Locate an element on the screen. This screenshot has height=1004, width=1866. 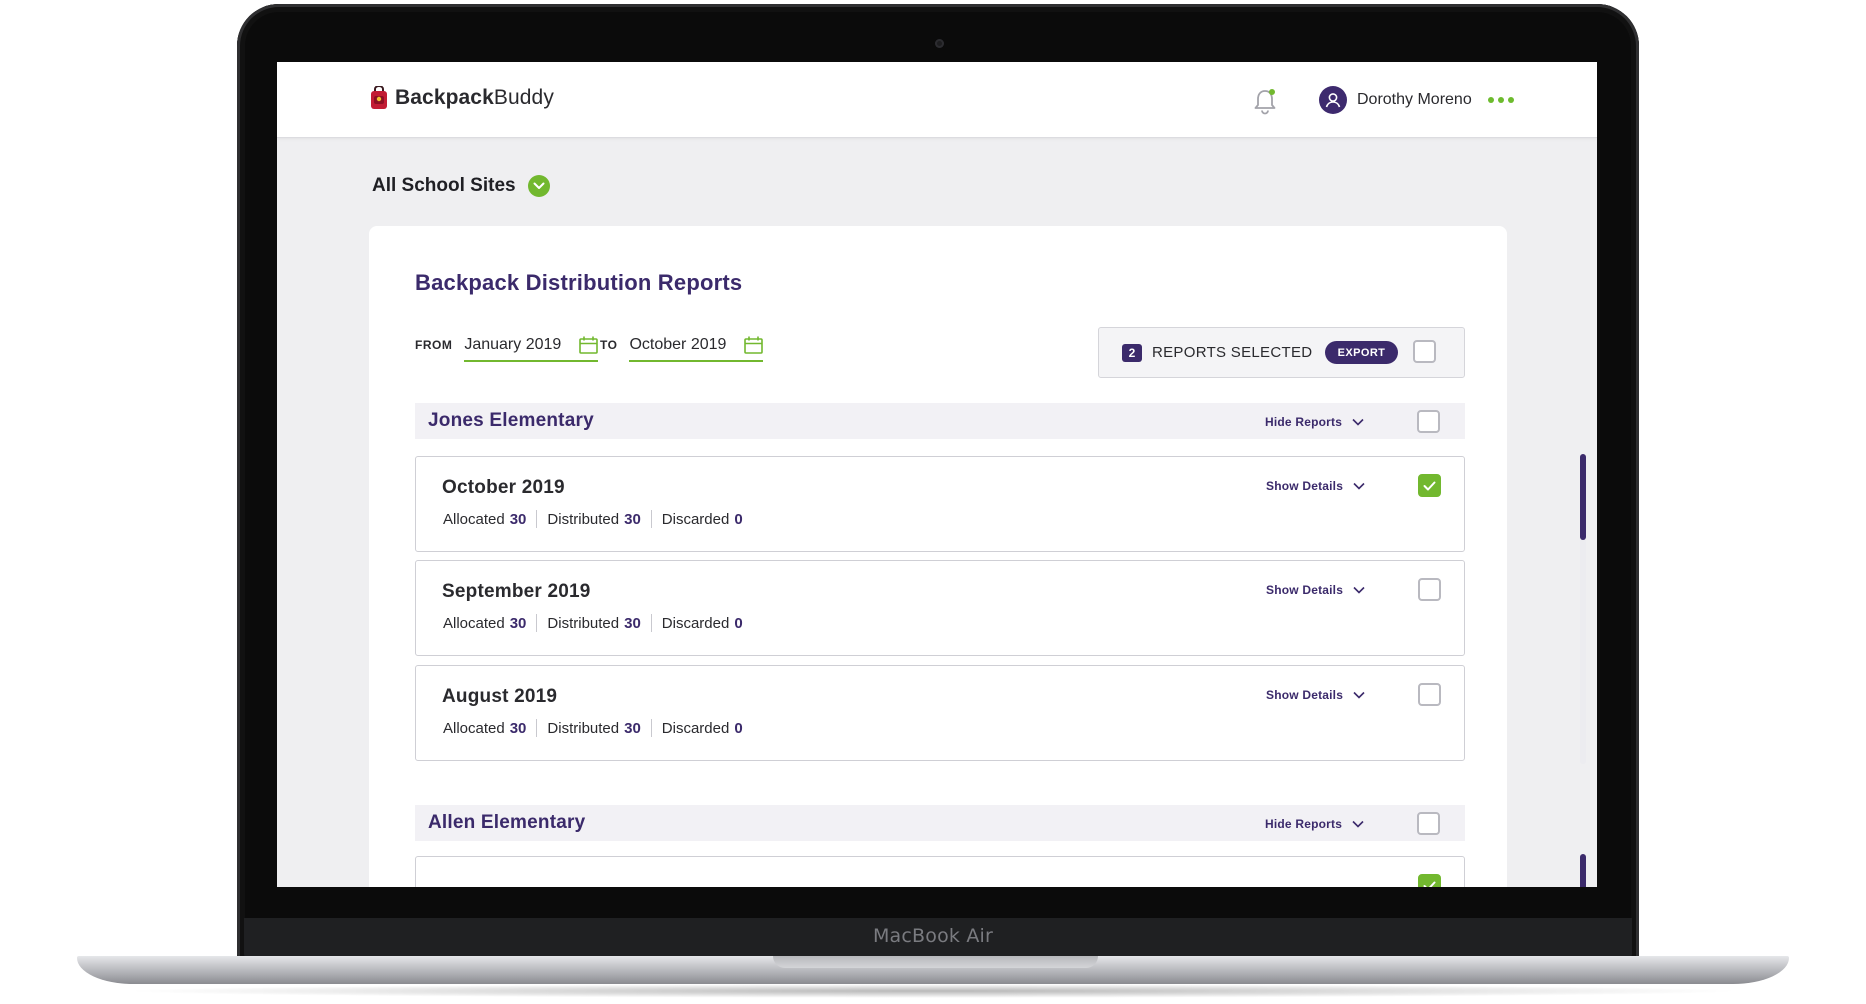
notification-bell-icon is located at coordinates (1265, 101).